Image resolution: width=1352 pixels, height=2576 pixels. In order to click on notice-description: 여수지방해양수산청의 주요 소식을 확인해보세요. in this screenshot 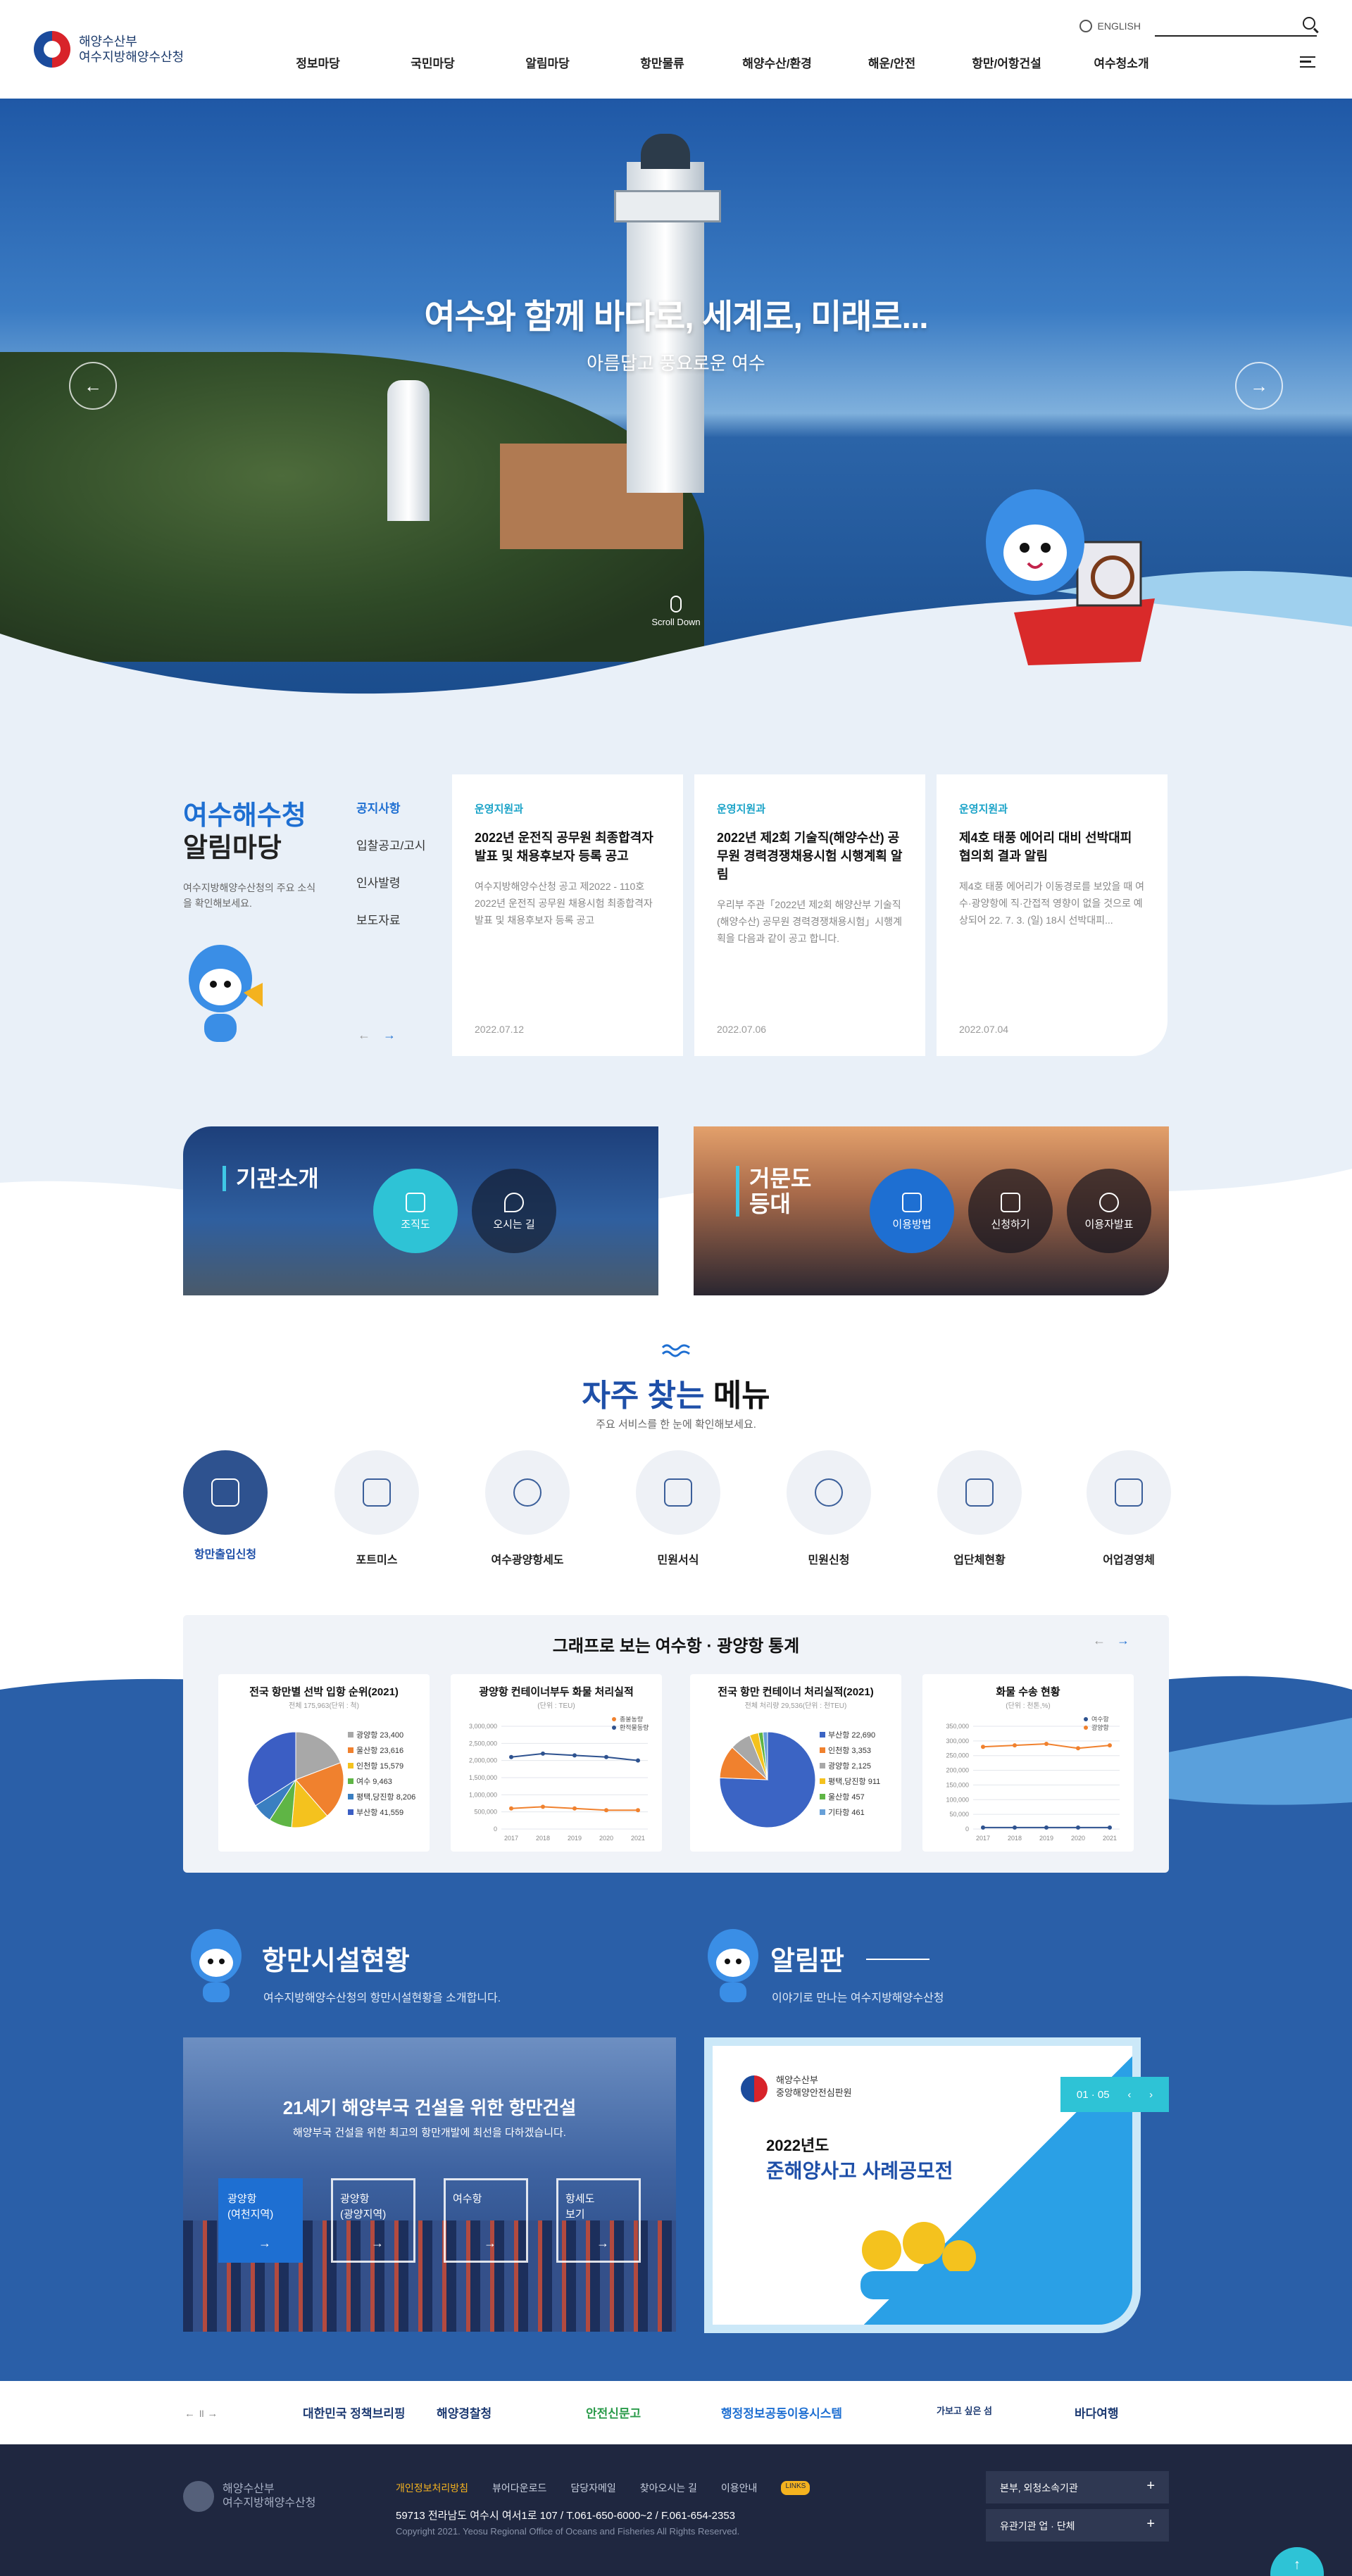, I will do `click(249, 896)`.